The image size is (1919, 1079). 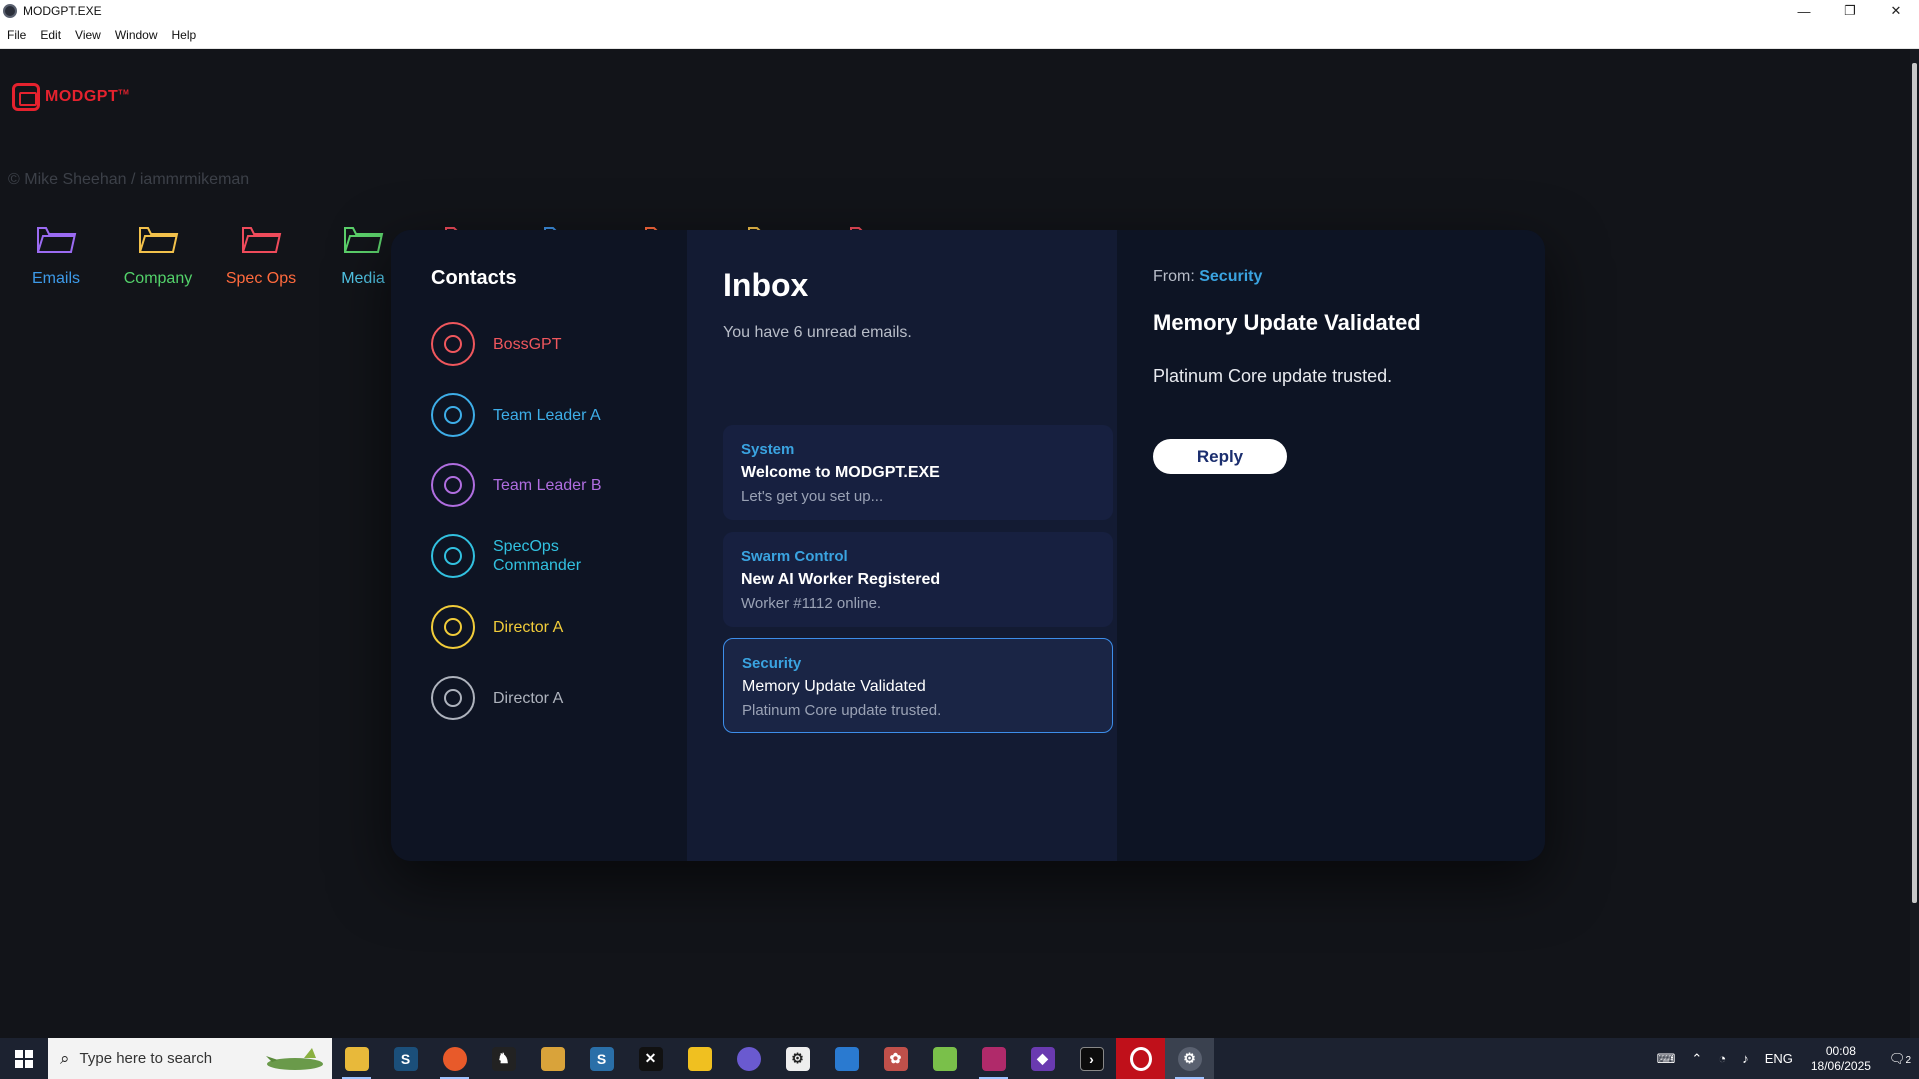 I want to click on scrollbar-thumb, so click(x=1914, y=483).